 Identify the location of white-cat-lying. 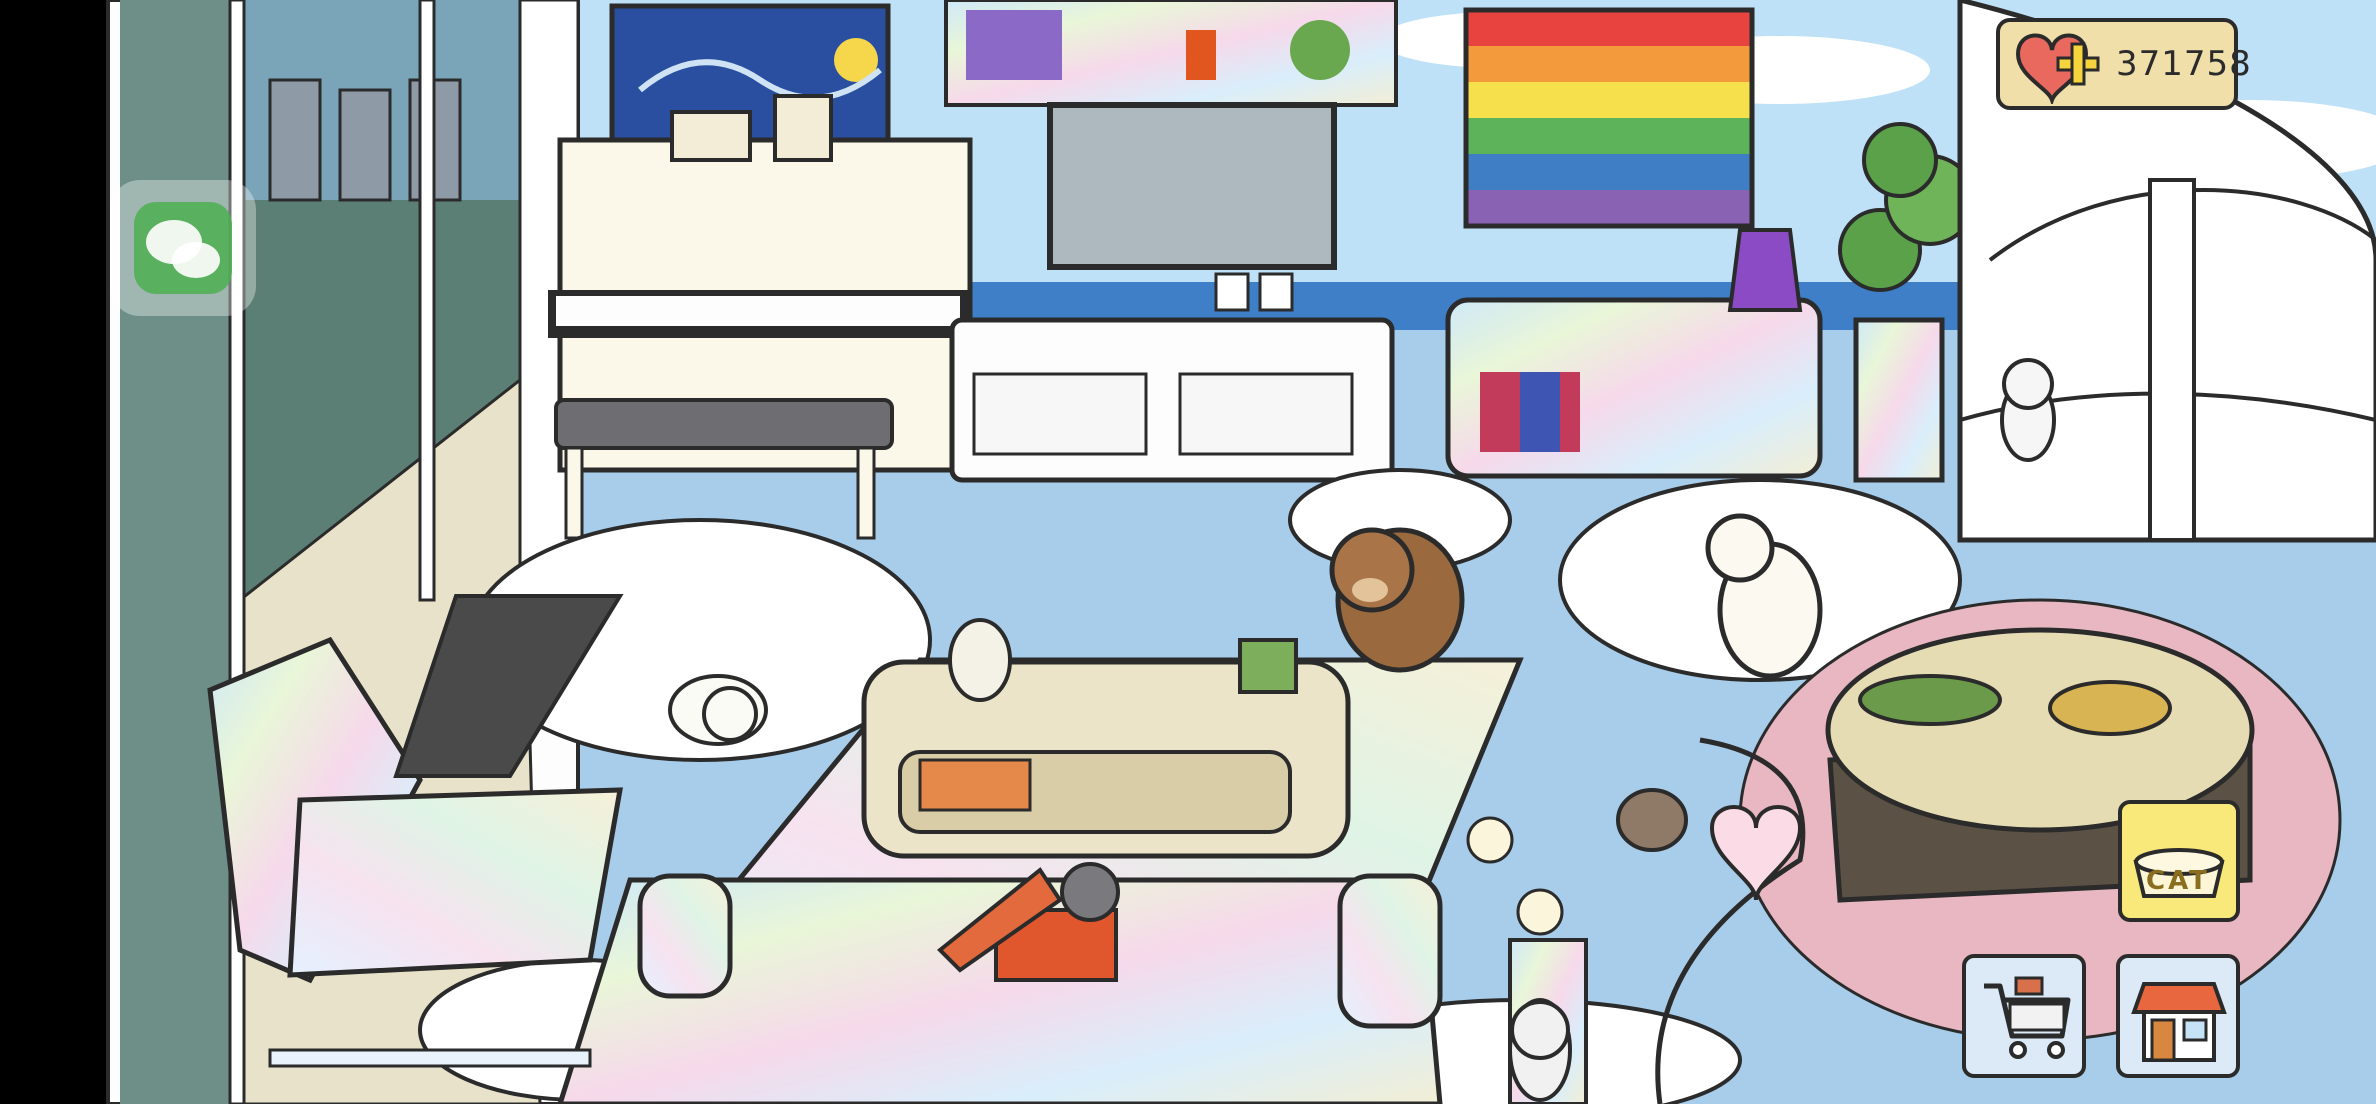
(718, 710).